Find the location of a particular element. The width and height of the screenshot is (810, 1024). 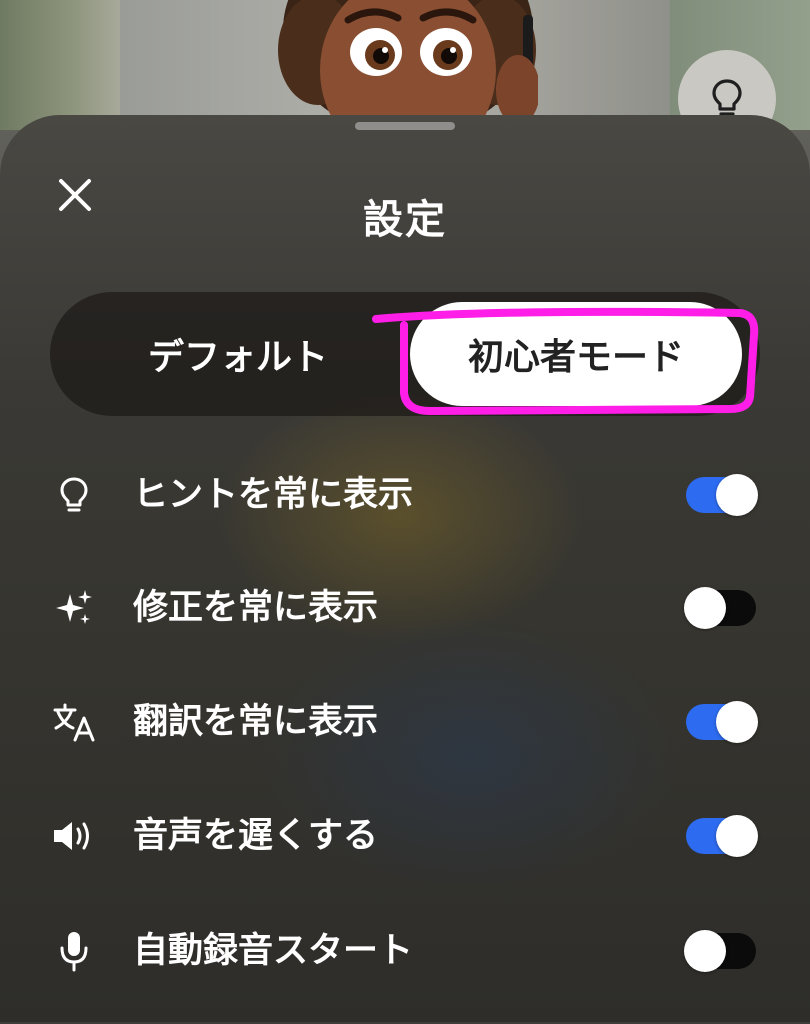

toggle-slow-audio is located at coordinates (722, 836).